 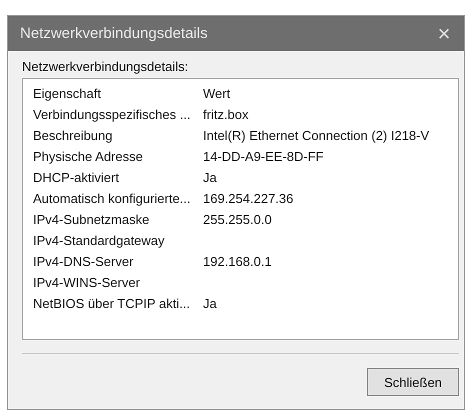 I want to click on value-cell-text: 255.255.0.0, so click(x=238, y=219).